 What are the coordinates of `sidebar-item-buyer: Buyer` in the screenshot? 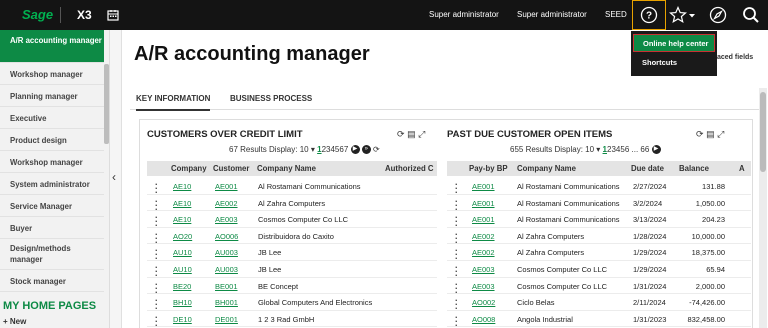 It's located at (52, 228).